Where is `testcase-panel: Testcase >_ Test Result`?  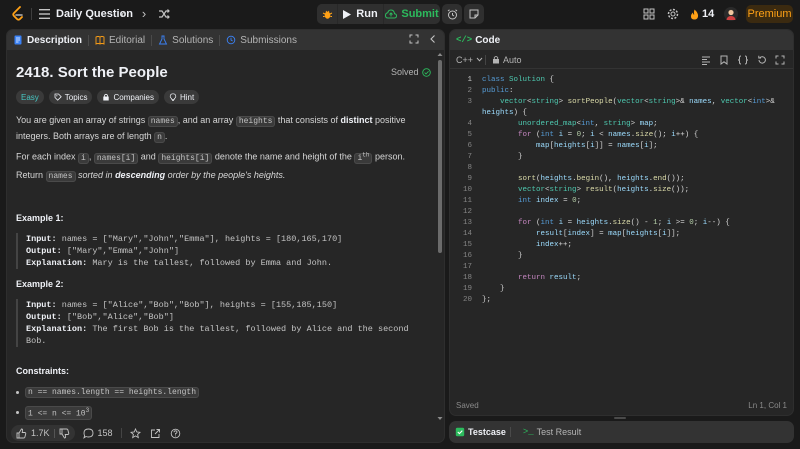 testcase-panel: Testcase >_ Test Result is located at coordinates (621, 432).